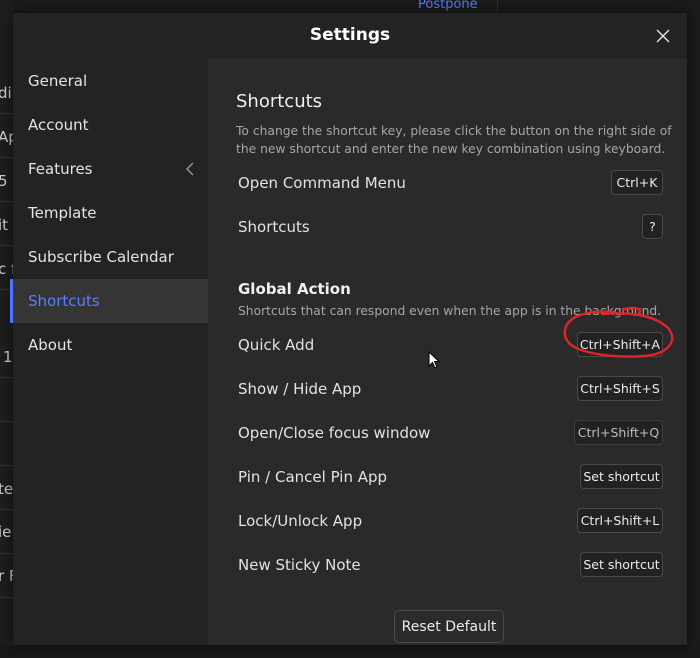 Image resolution: width=700 pixels, height=658 pixels. I want to click on shortcut-key-button: Ctrl+Shift+S, so click(620, 388).